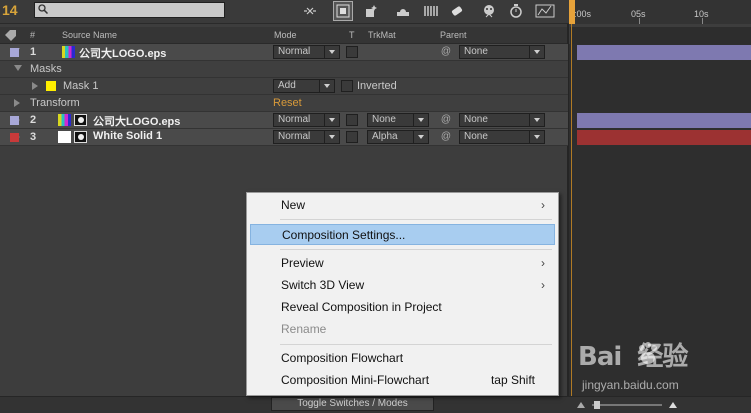 This screenshot has width=751, height=413. I want to click on layer-header-row: # Source Name Mode T TrkMat Parent, so click(284, 35).